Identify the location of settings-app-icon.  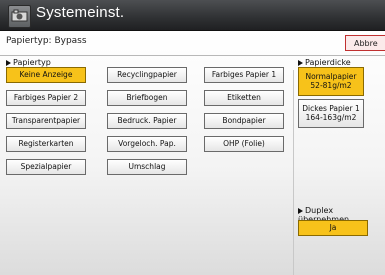
(19, 16).